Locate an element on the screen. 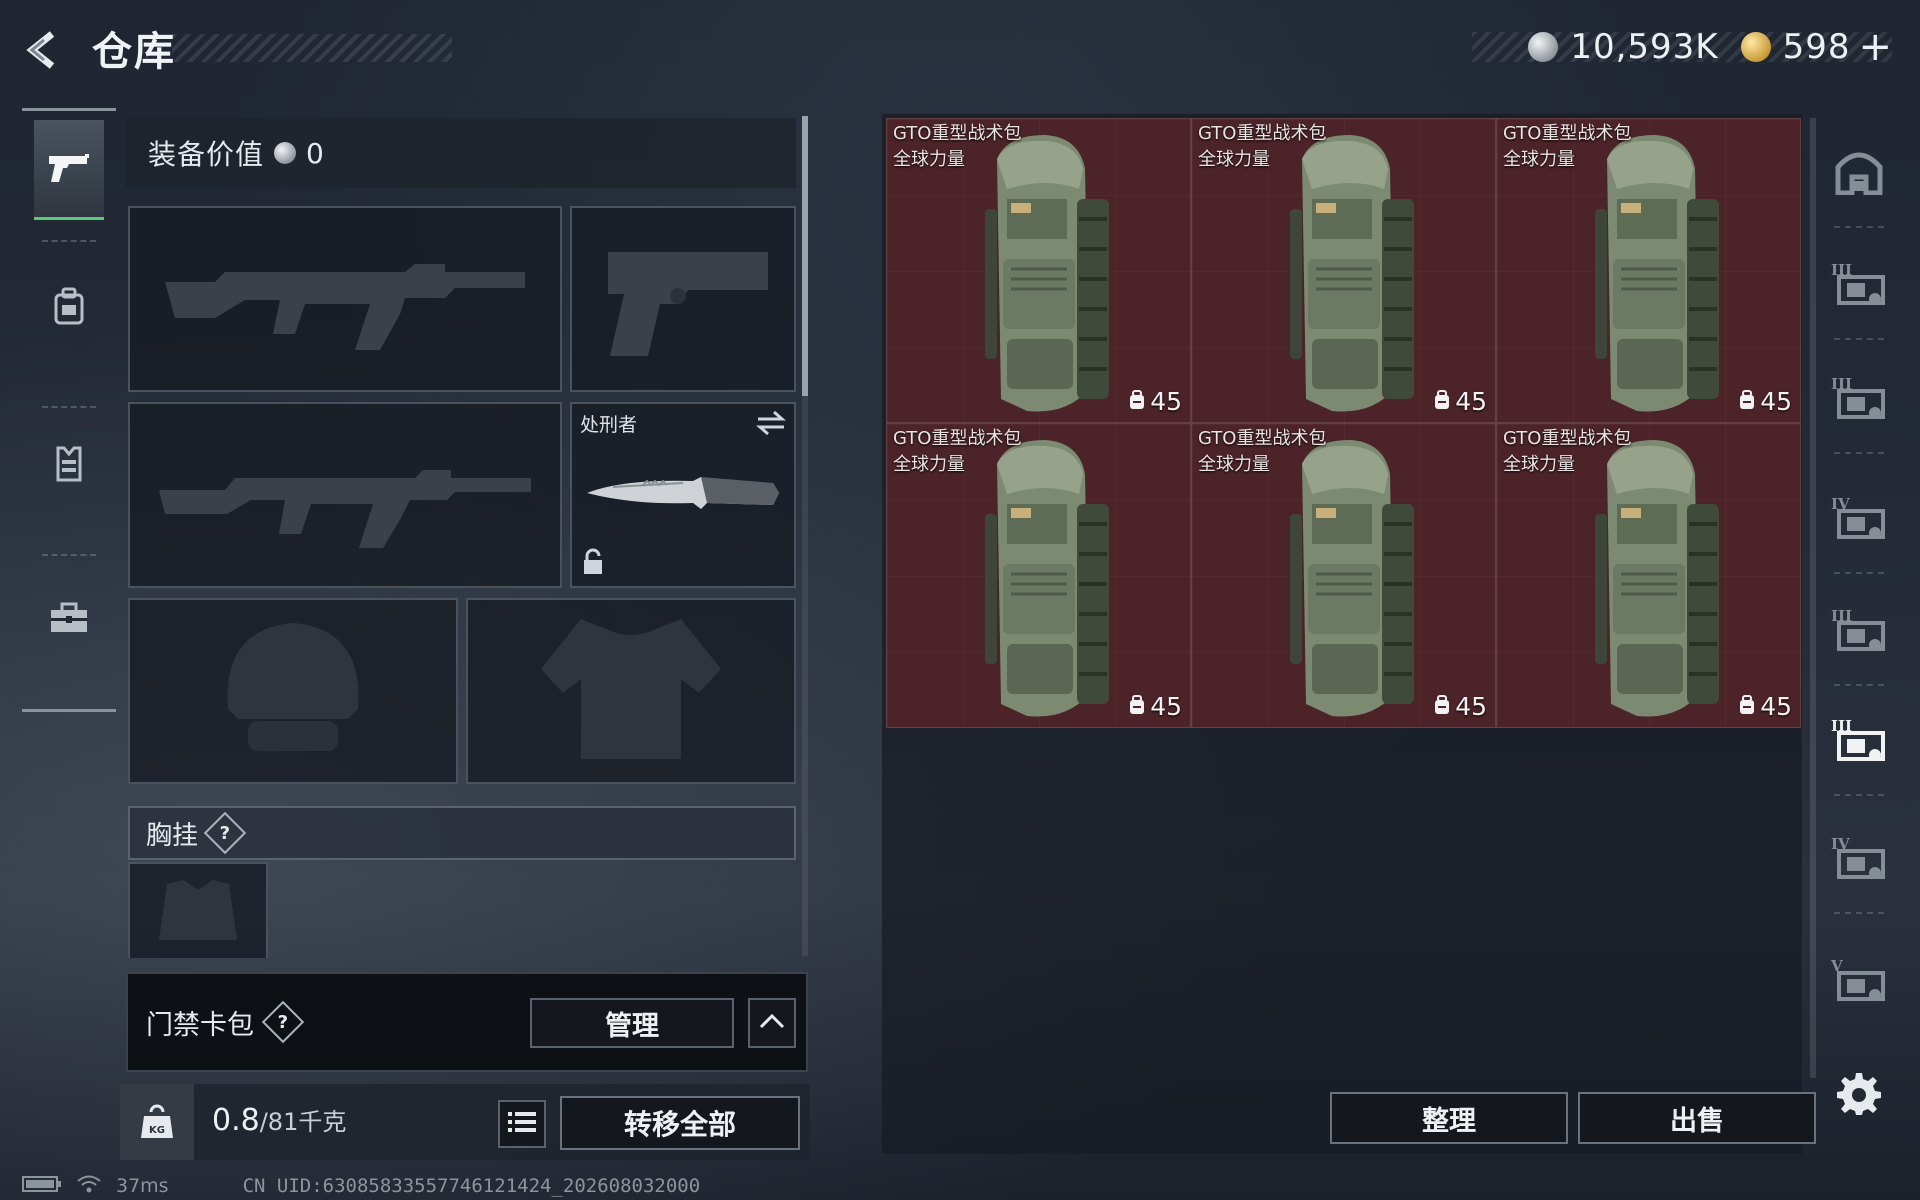 The width and height of the screenshot is (1920, 1200). currency-display: 10,593K 598 + is located at coordinates (1682, 47).